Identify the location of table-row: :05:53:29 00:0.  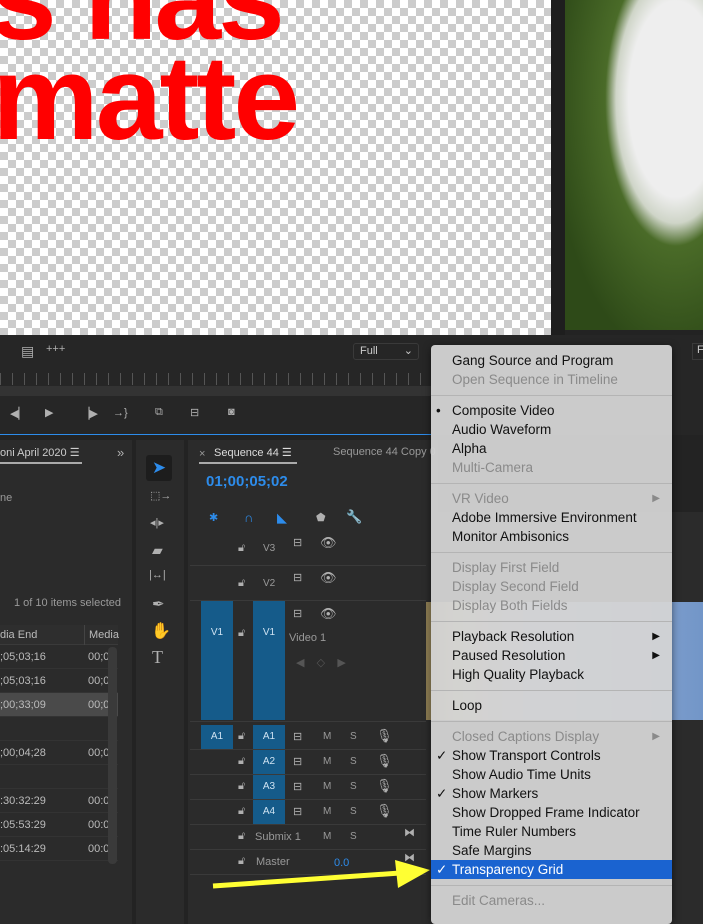
(59, 825).